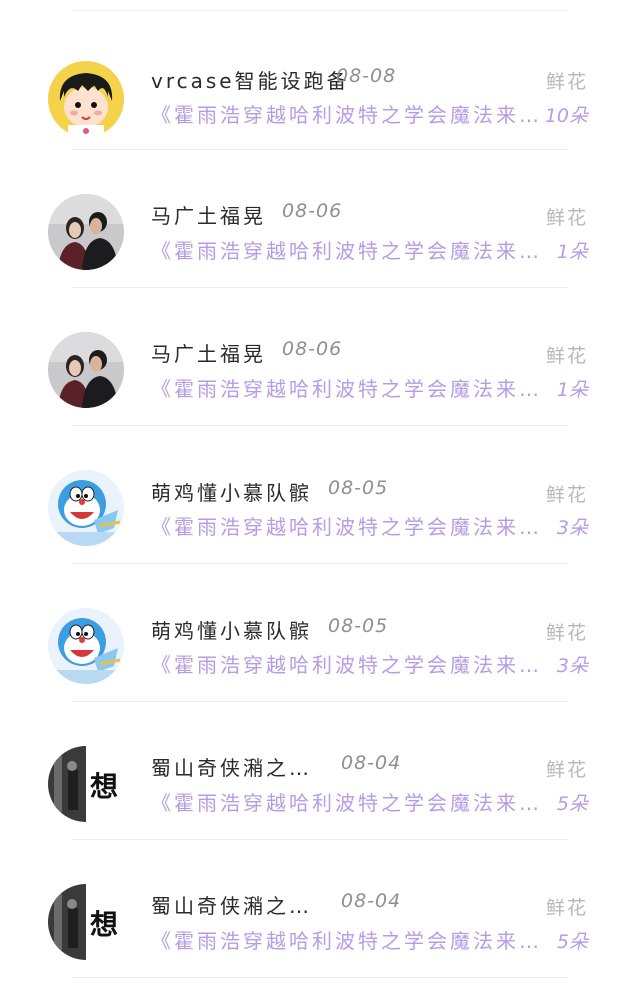 The height and width of the screenshot is (994, 640). What do you see at coordinates (566, 116) in the screenshot?
I see `gift-count: 10朵` at bounding box center [566, 116].